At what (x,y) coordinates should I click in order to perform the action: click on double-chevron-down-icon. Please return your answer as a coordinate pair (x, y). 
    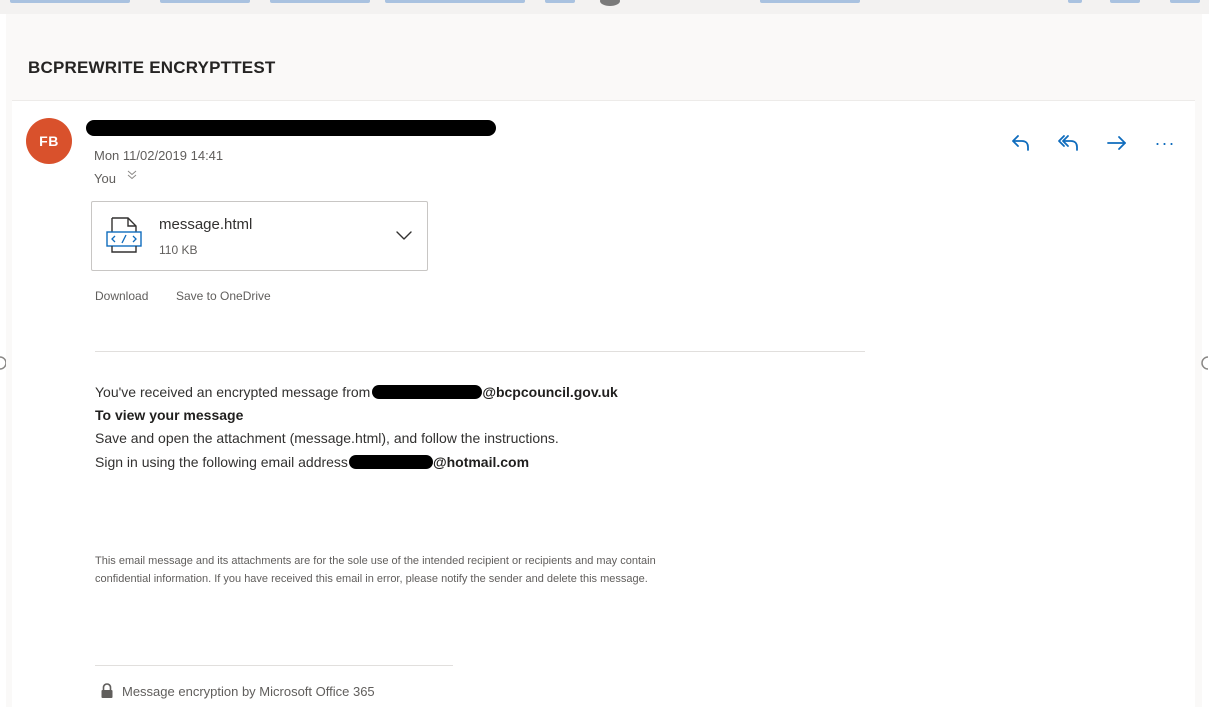
    Looking at the image, I should click on (132, 175).